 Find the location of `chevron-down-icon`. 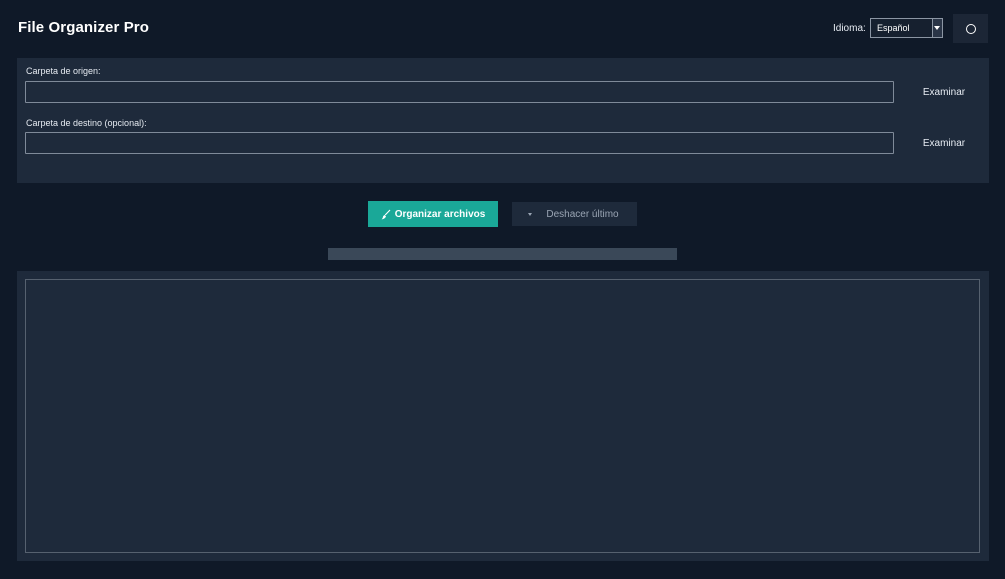

chevron-down-icon is located at coordinates (937, 28).